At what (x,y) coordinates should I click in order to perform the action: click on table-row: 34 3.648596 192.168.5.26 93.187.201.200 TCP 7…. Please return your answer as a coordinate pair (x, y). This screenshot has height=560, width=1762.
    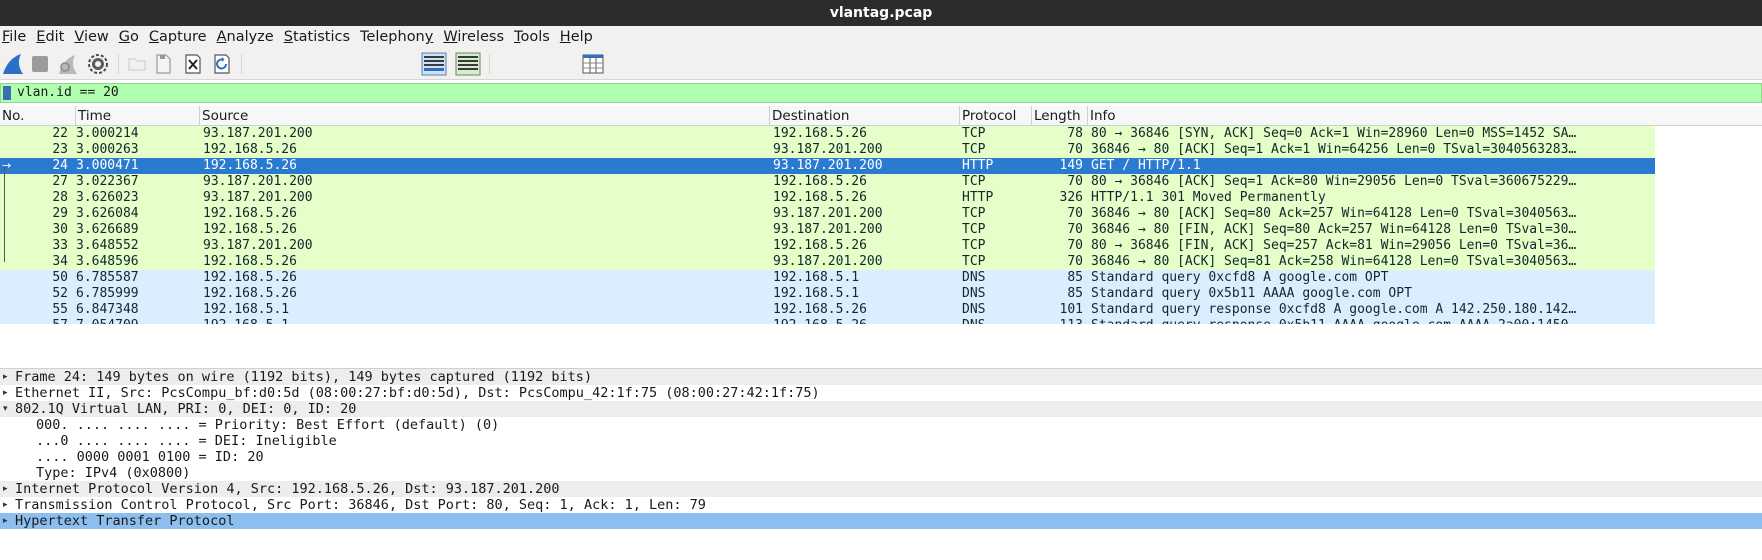
    Looking at the image, I should click on (827, 262).